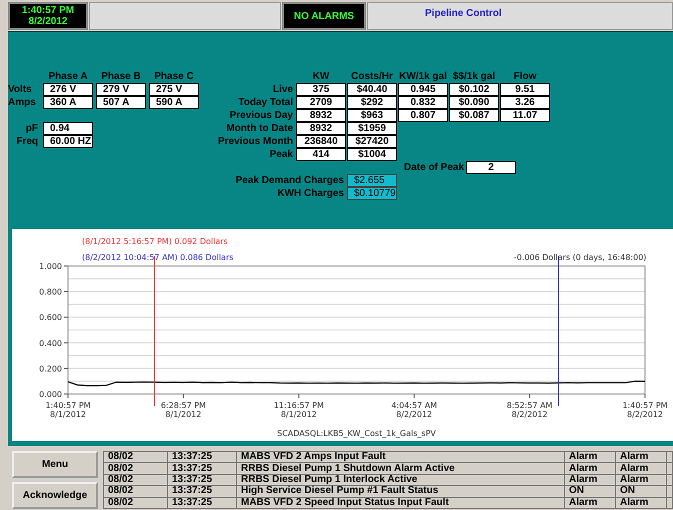 This screenshot has width=673, height=510. I want to click on value-field: 9.51, so click(525, 89).